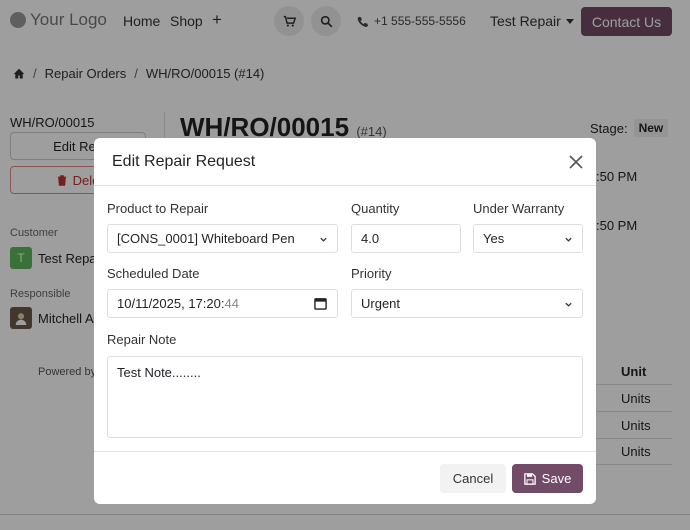 Image resolution: width=690 pixels, height=530 pixels. Describe the element at coordinates (231, 303) in the screenshot. I see `scheduled-date-seconds: 44` at that location.